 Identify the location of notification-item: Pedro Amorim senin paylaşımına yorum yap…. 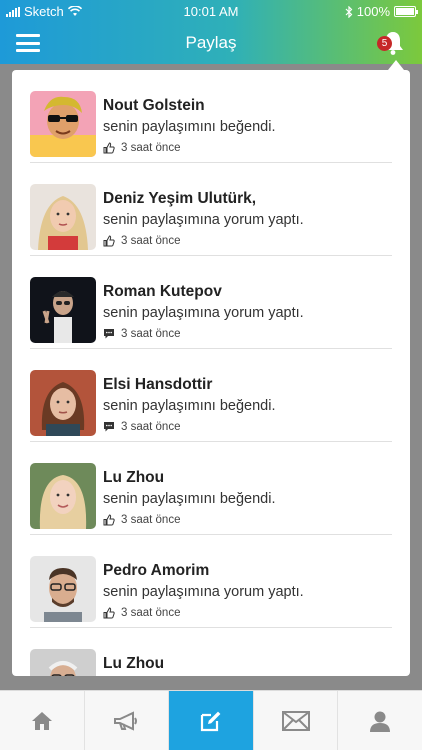
(211, 581).